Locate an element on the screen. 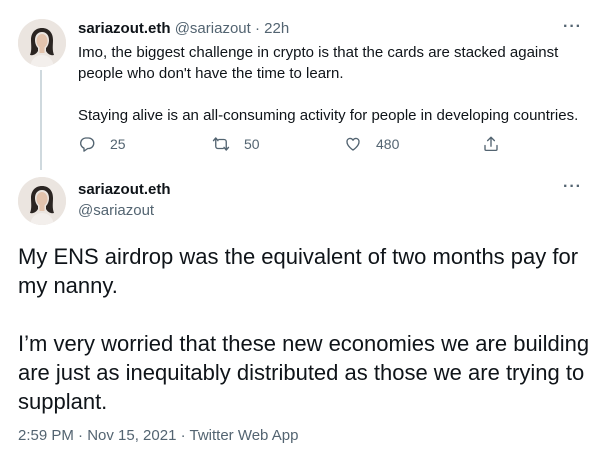 This screenshot has width=607, height=460. retweet-icon is located at coordinates (221, 144).